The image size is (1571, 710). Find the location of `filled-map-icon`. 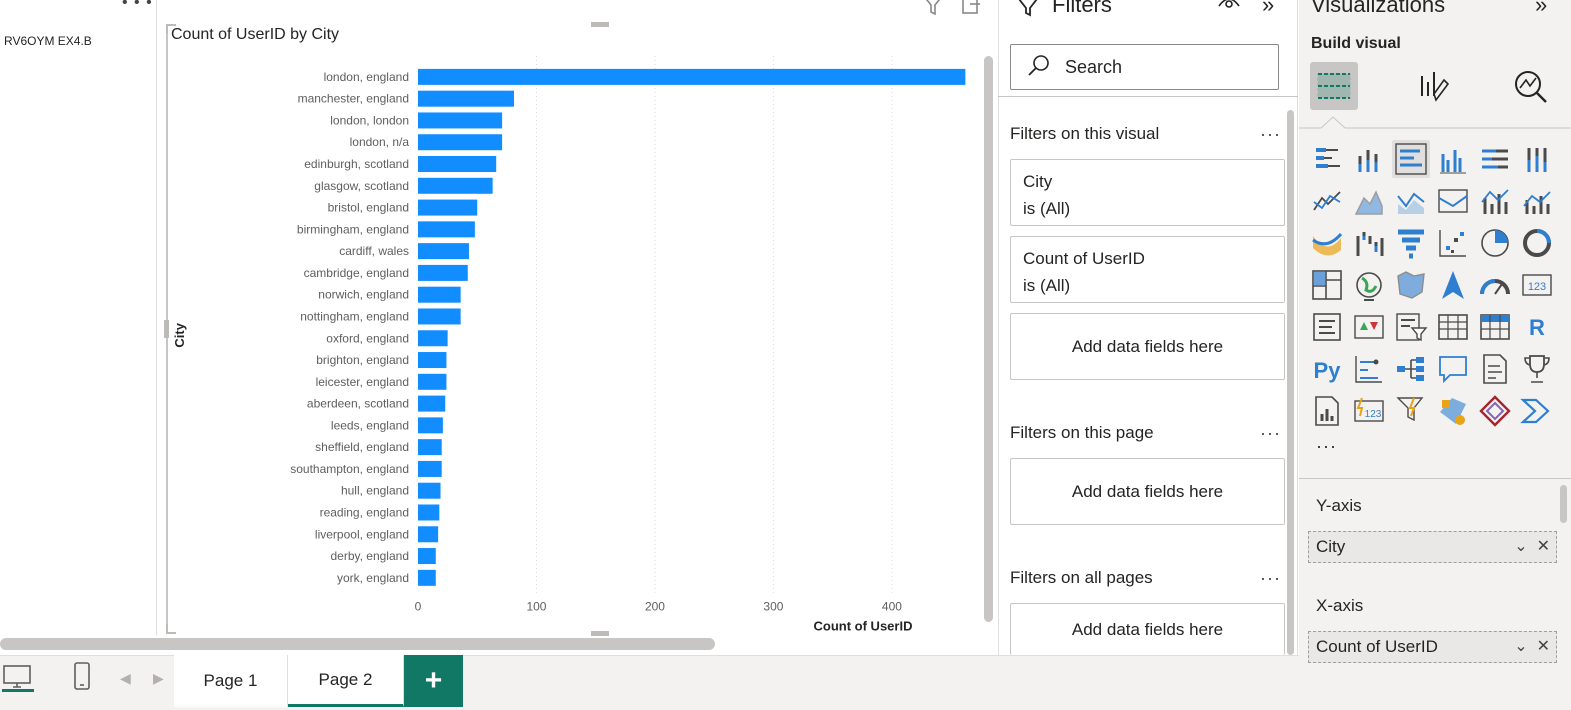

filled-map-icon is located at coordinates (1411, 285).